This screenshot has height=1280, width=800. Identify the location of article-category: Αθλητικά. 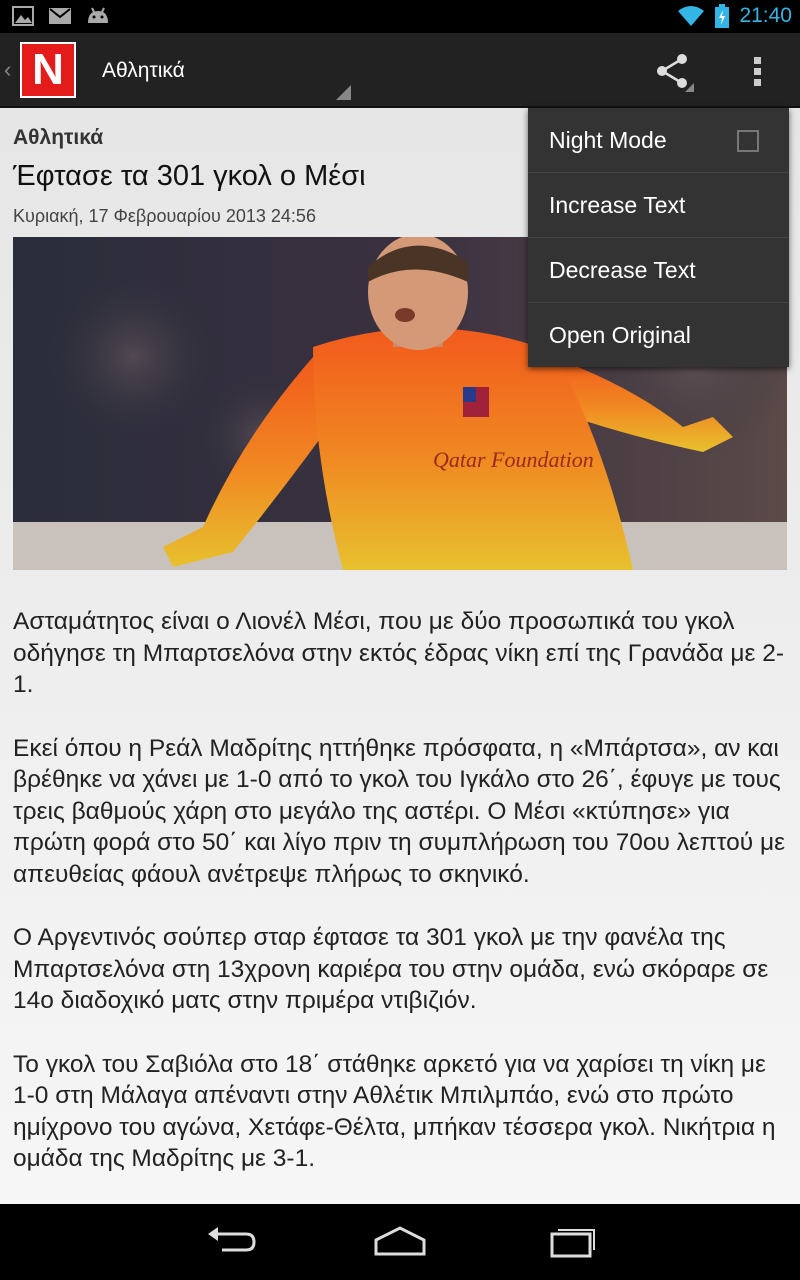
(58, 137).